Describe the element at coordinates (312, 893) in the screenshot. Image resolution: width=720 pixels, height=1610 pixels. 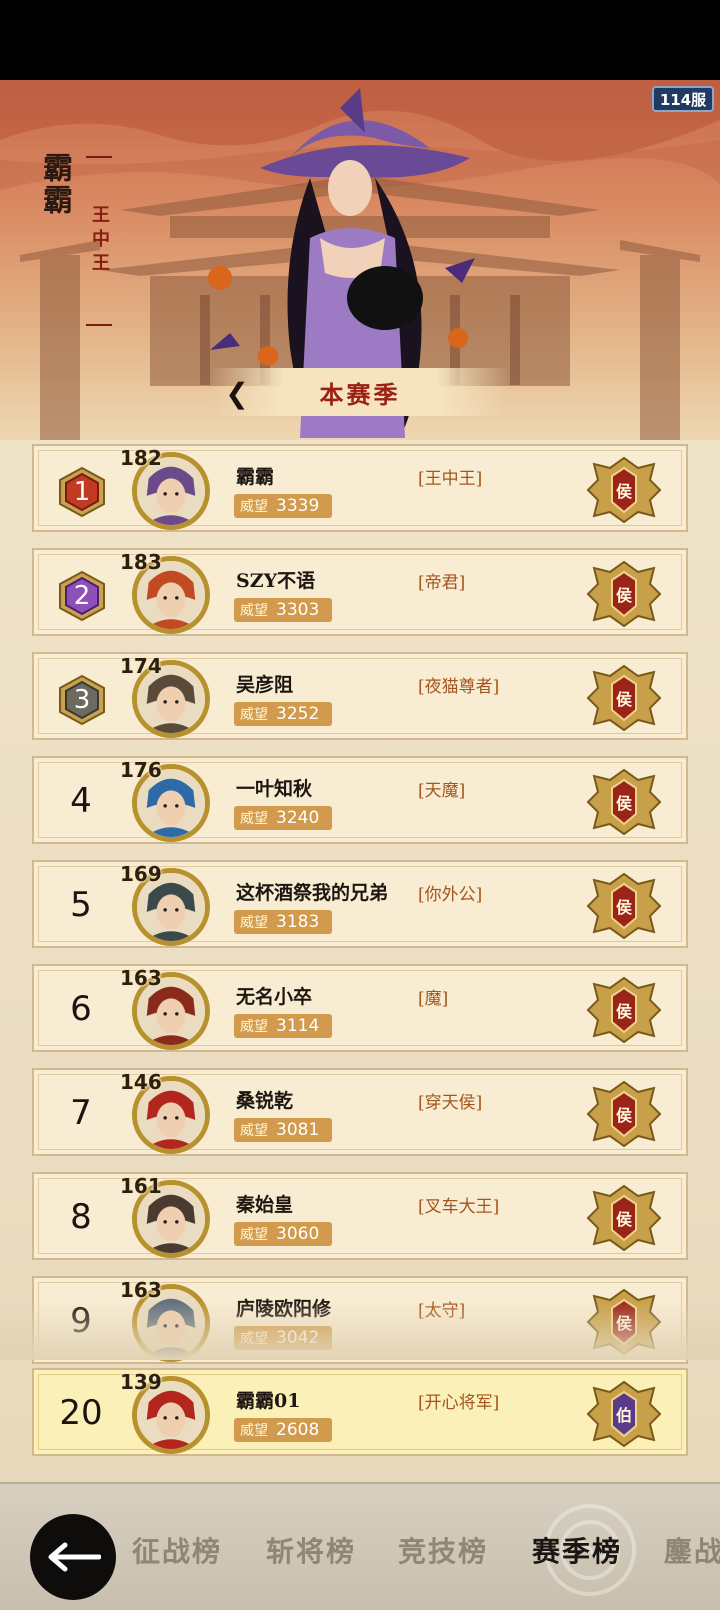
I see `player-name: 这杯酒祭我的兄弟` at that location.